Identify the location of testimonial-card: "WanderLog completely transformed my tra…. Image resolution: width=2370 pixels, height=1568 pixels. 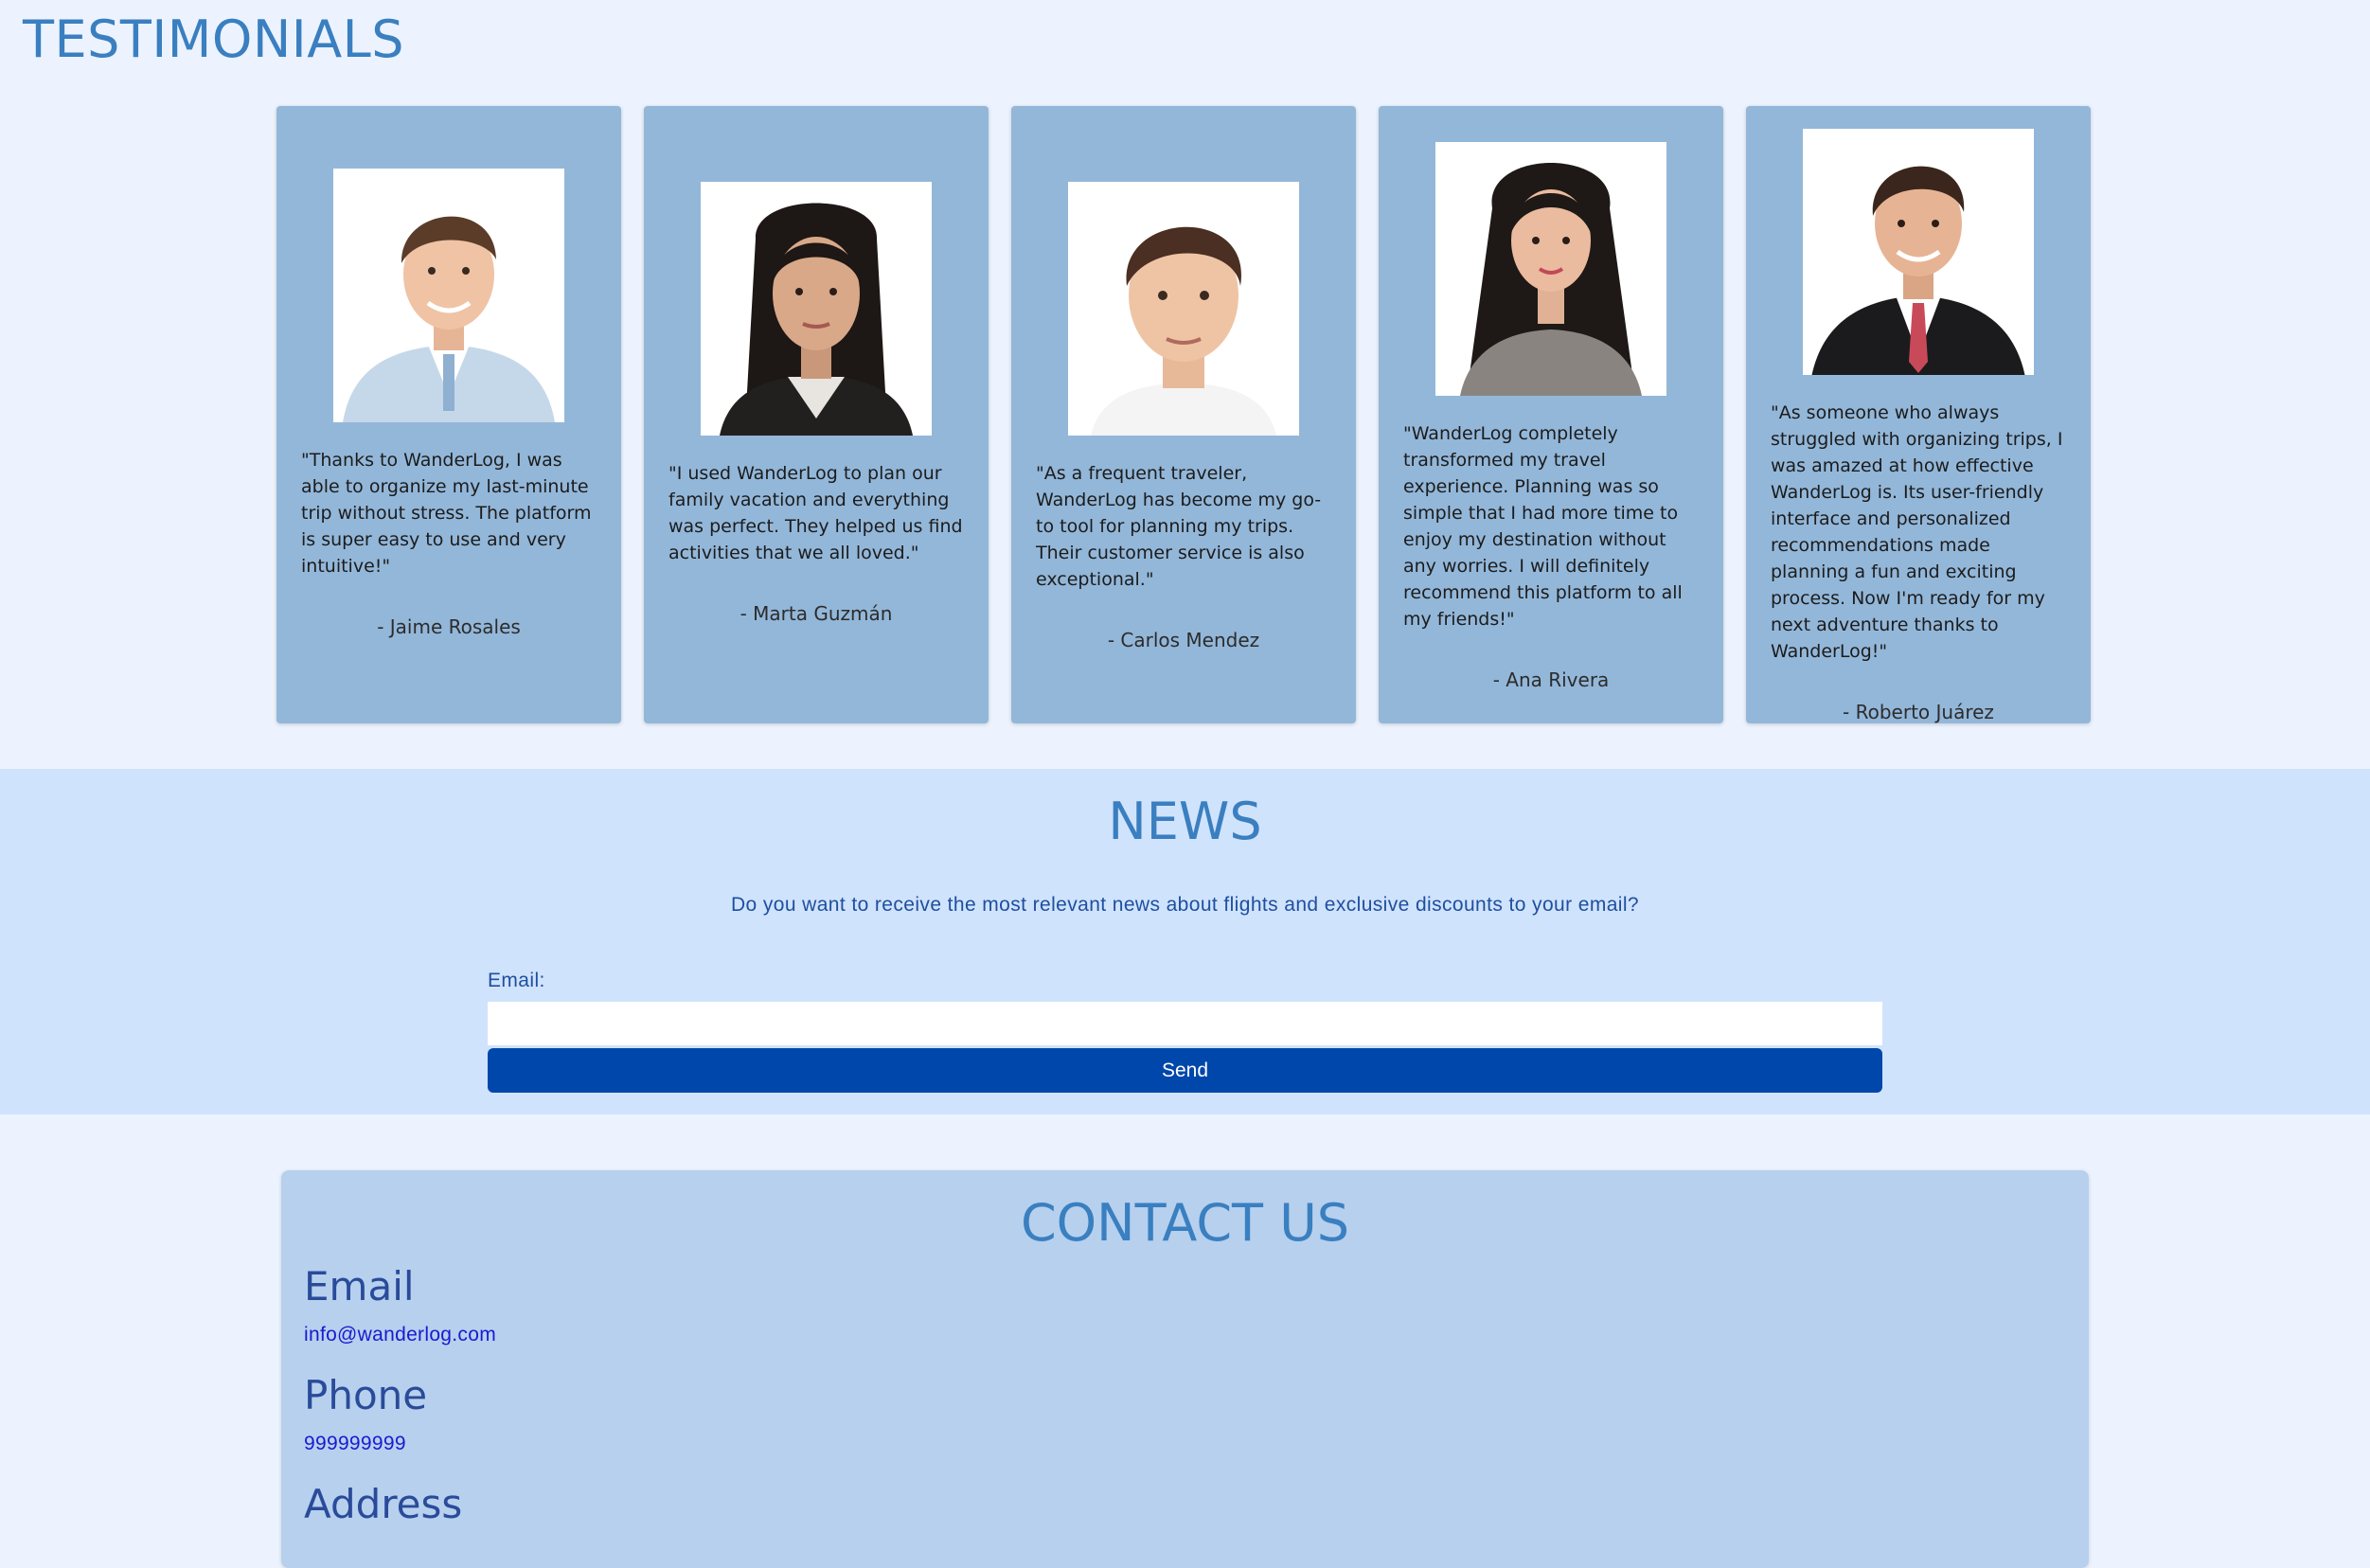
(1551, 414).